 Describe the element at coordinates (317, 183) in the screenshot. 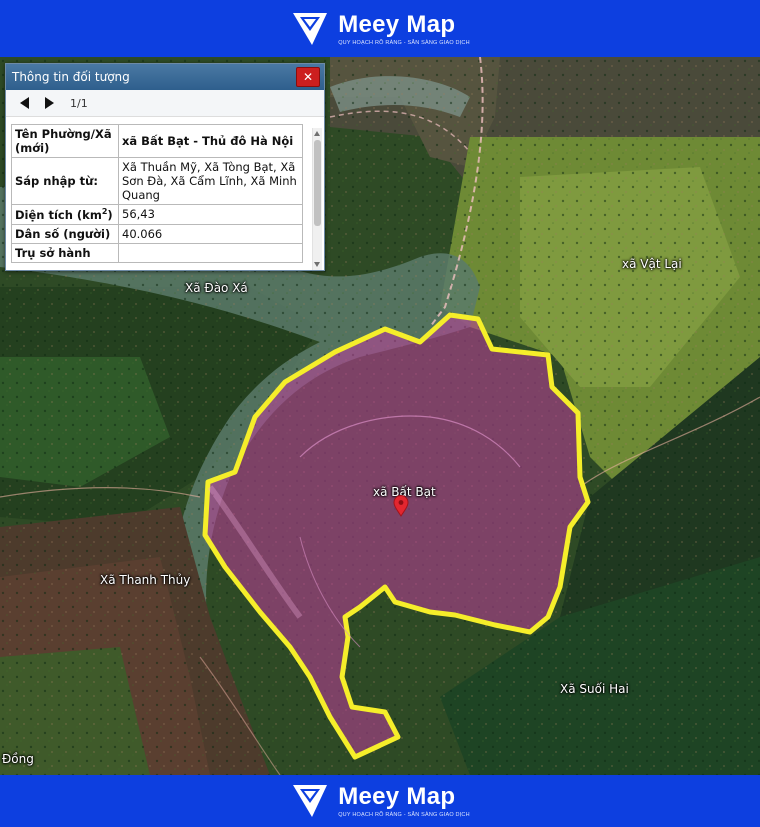

I see `scroll-thumb` at that location.